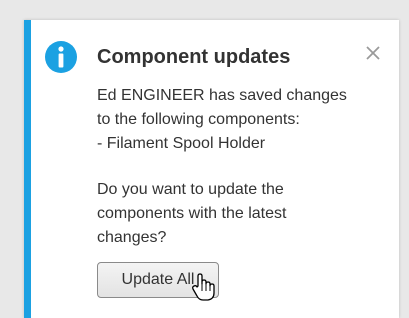 The height and width of the screenshot is (318, 409). I want to click on accent-bar, so click(27, 169).